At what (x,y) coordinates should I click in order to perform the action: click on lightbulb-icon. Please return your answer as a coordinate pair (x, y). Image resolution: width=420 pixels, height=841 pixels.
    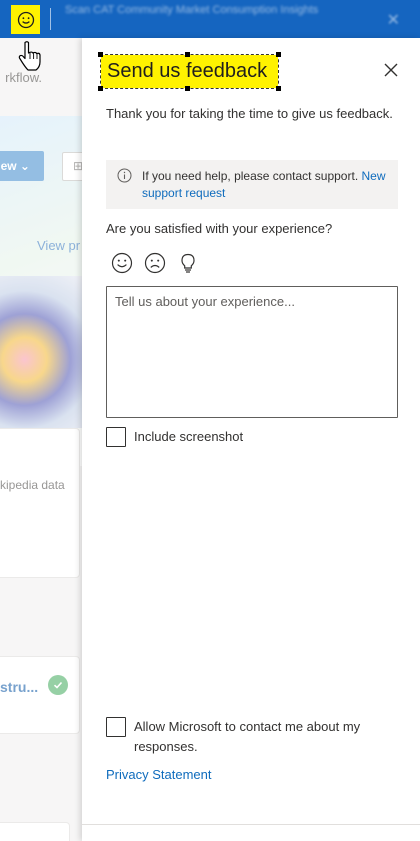
    Looking at the image, I should click on (187, 263).